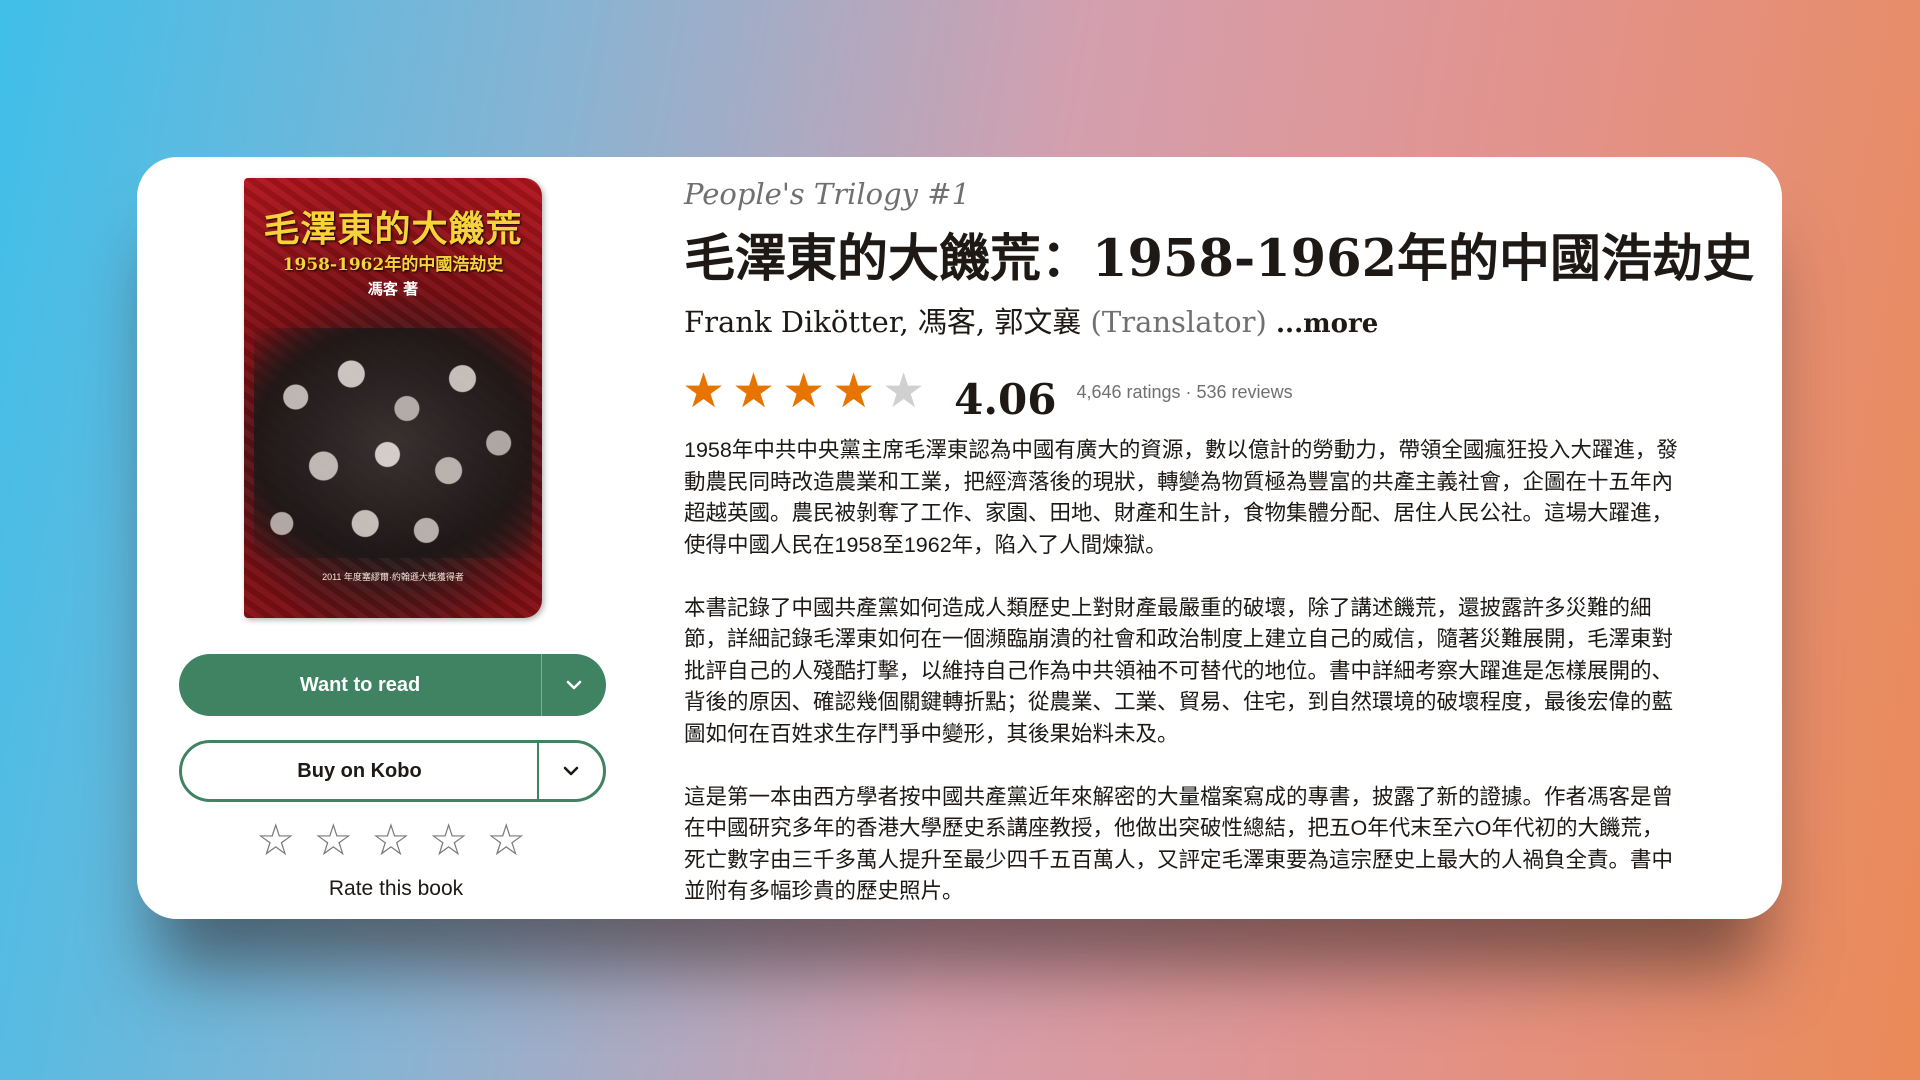 This screenshot has width=1920, height=1080. Describe the element at coordinates (393, 289) in the screenshot. I see `cover-author: 馮客 著` at that location.